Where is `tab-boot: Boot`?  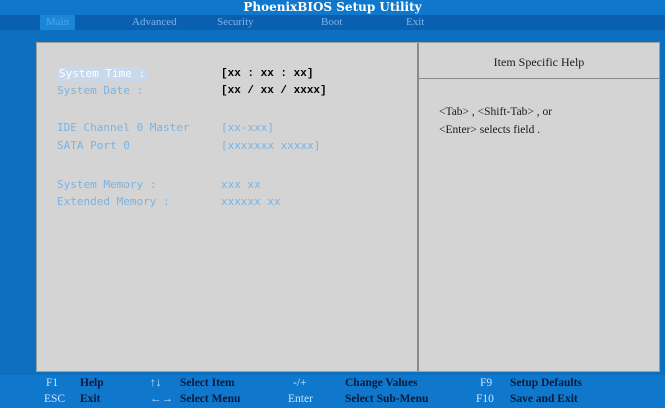
tab-boot: Boot is located at coordinates (331, 22).